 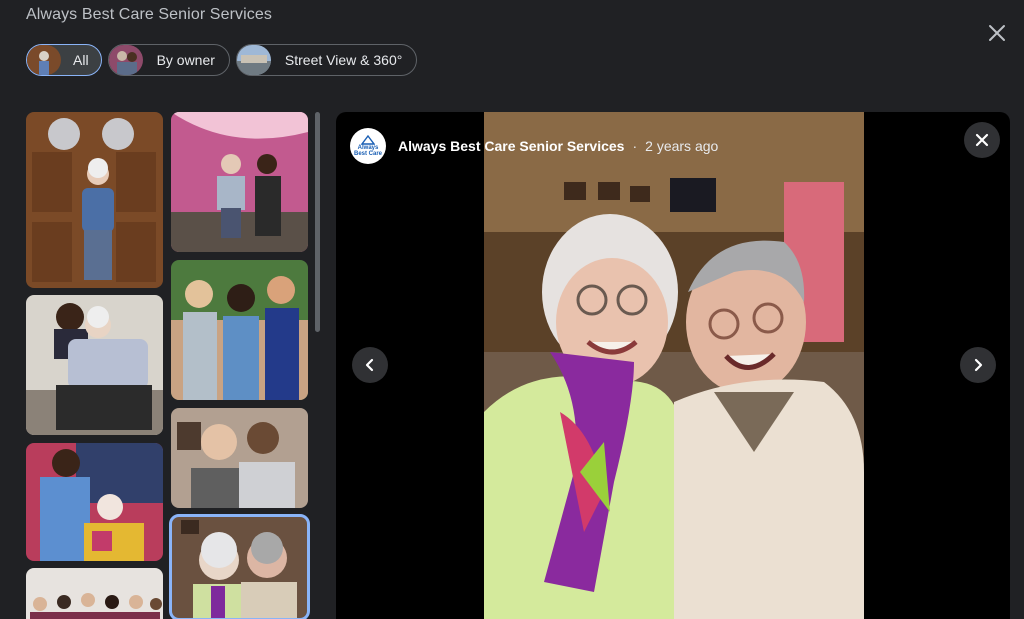 I want to click on filter-chip-street-view: Street View & 360°, so click(x=326, y=60).